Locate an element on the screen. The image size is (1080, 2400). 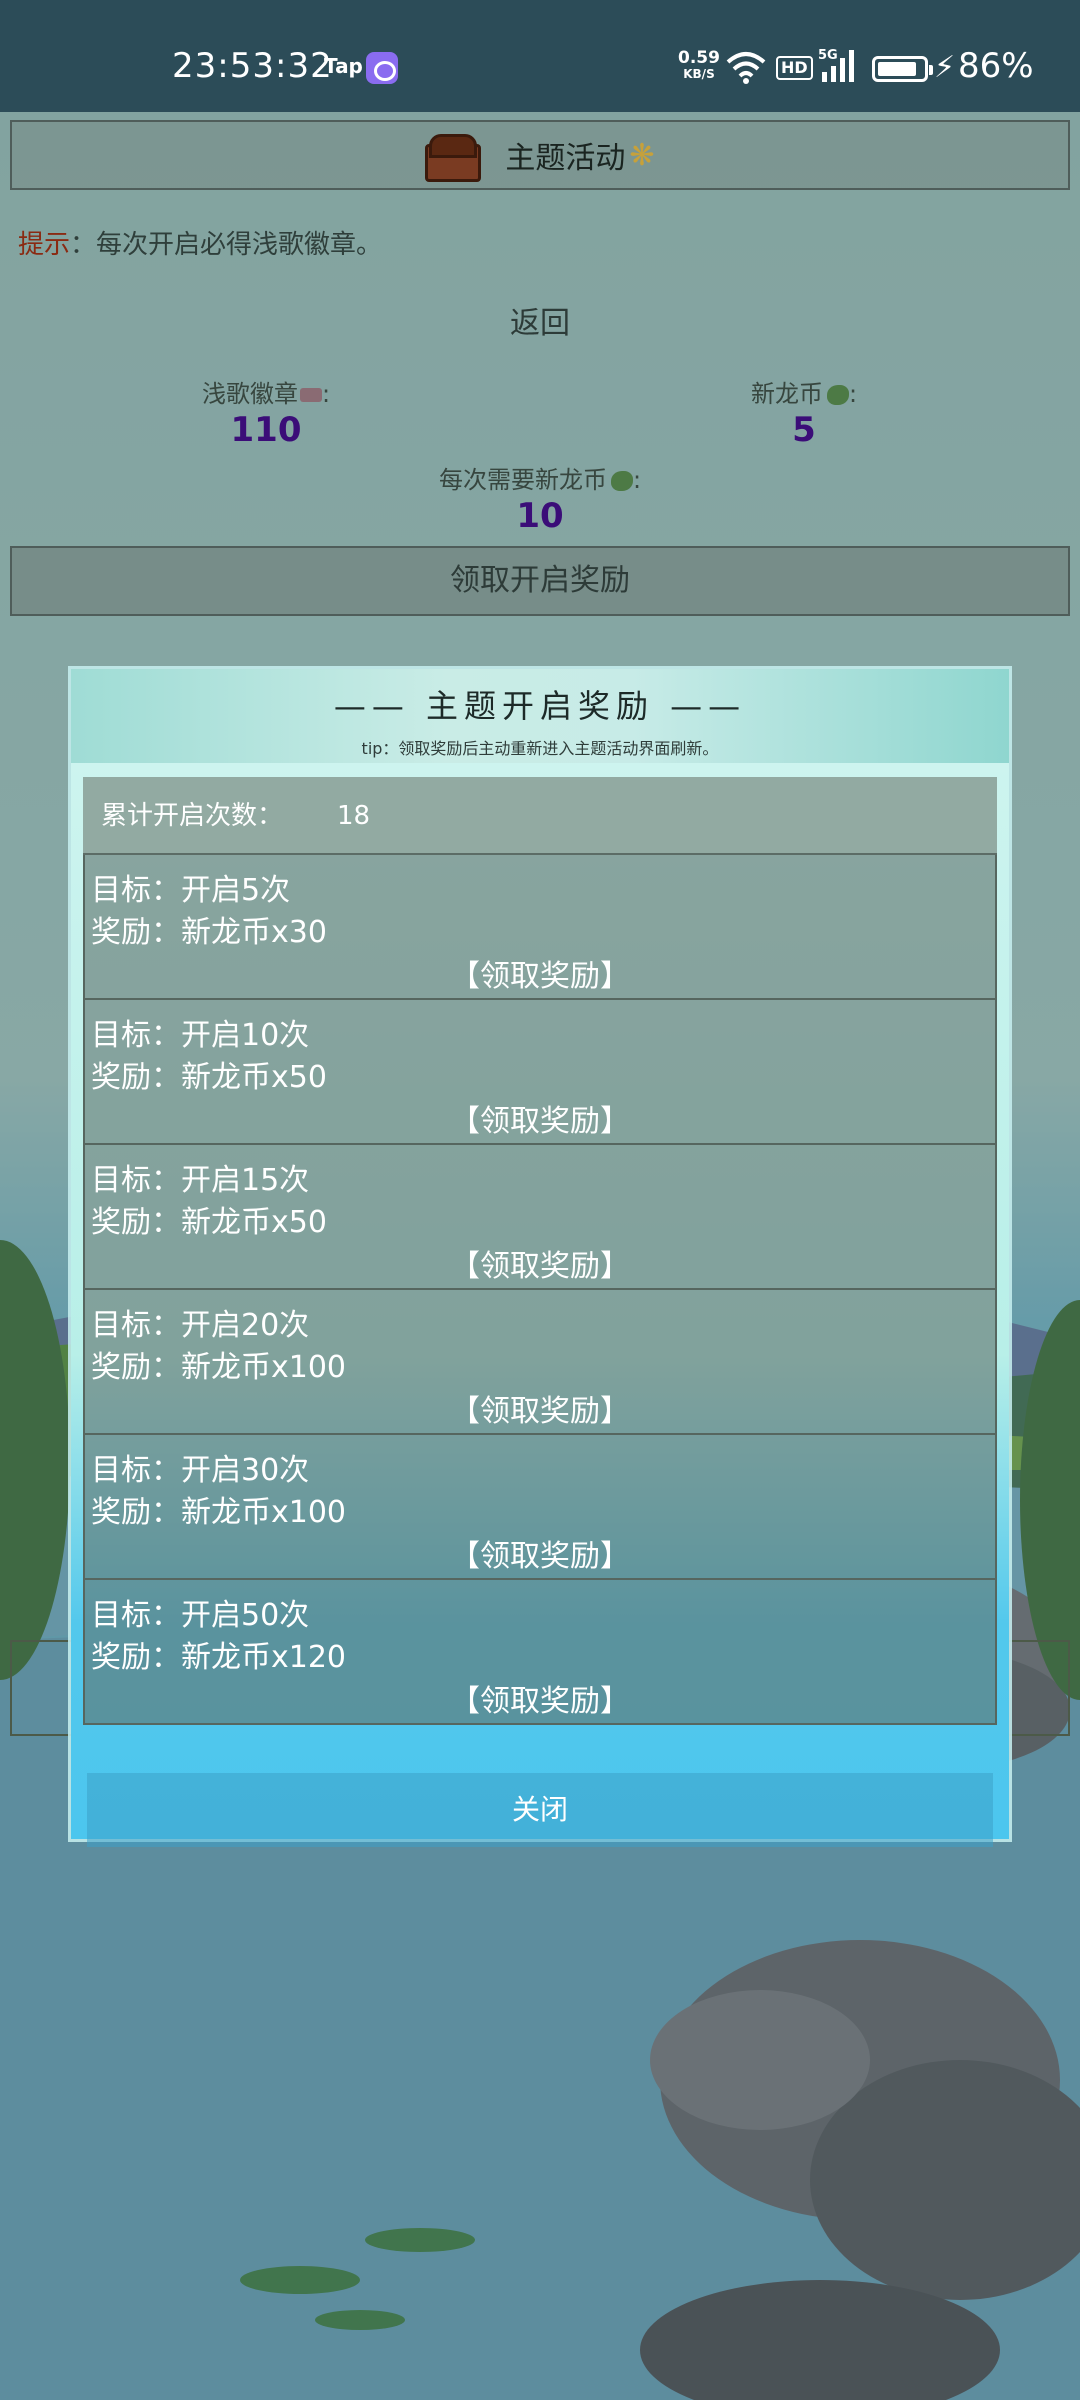
goal-target: 目标：开启20次 is located at coordinates (200, 1325).